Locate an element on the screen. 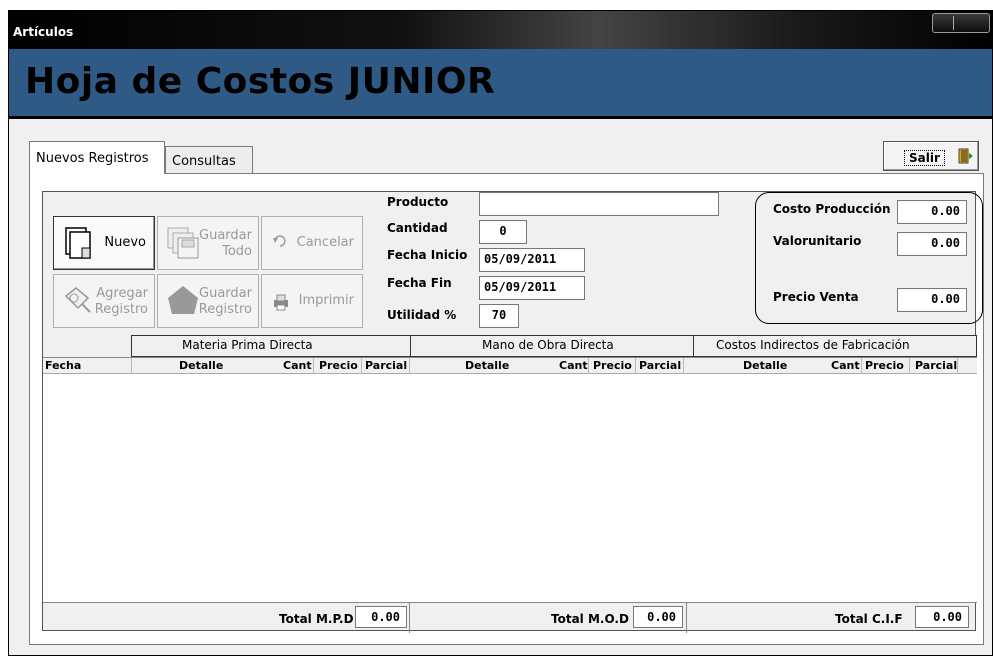  col-cif-parcial: Parcial is located at coordinates (936, 365).